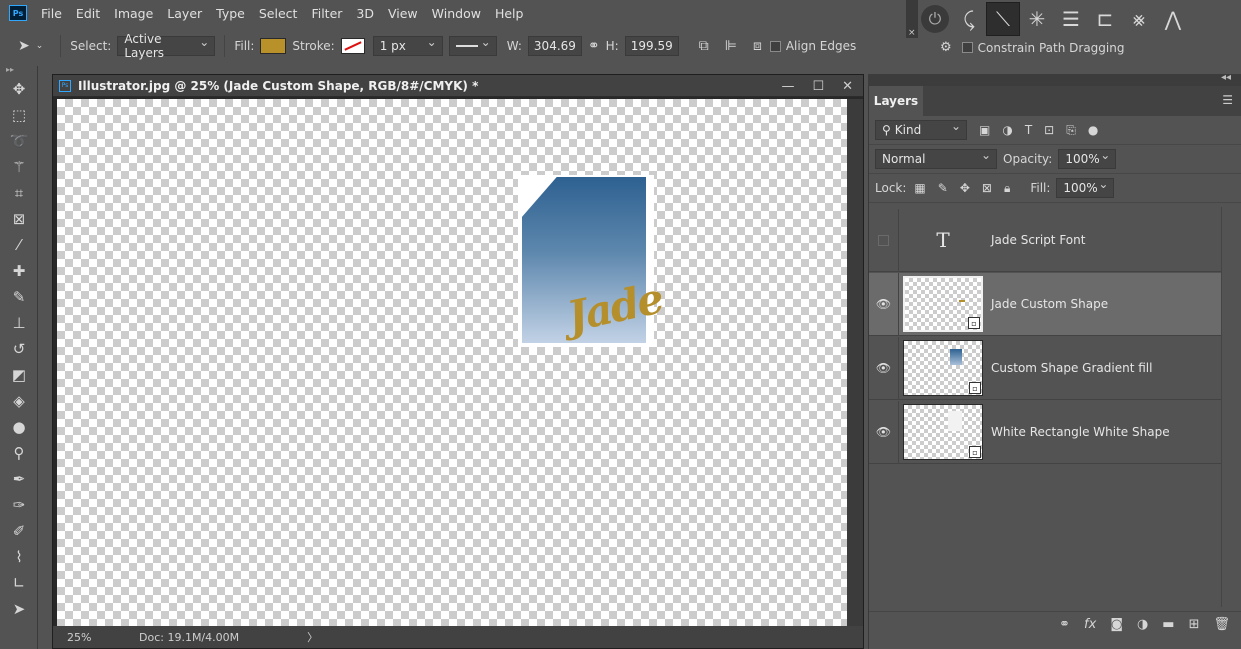  What do you see at coordinates (19, 609) in the screenshot?
I see `direct-selection-icon: ➤` at bounding box center [19, 609].